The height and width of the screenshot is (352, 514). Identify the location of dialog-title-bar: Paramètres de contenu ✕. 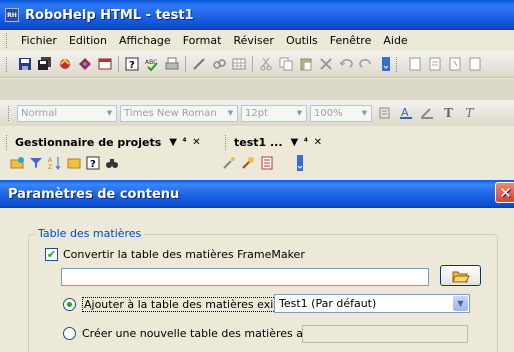
(257, 194).